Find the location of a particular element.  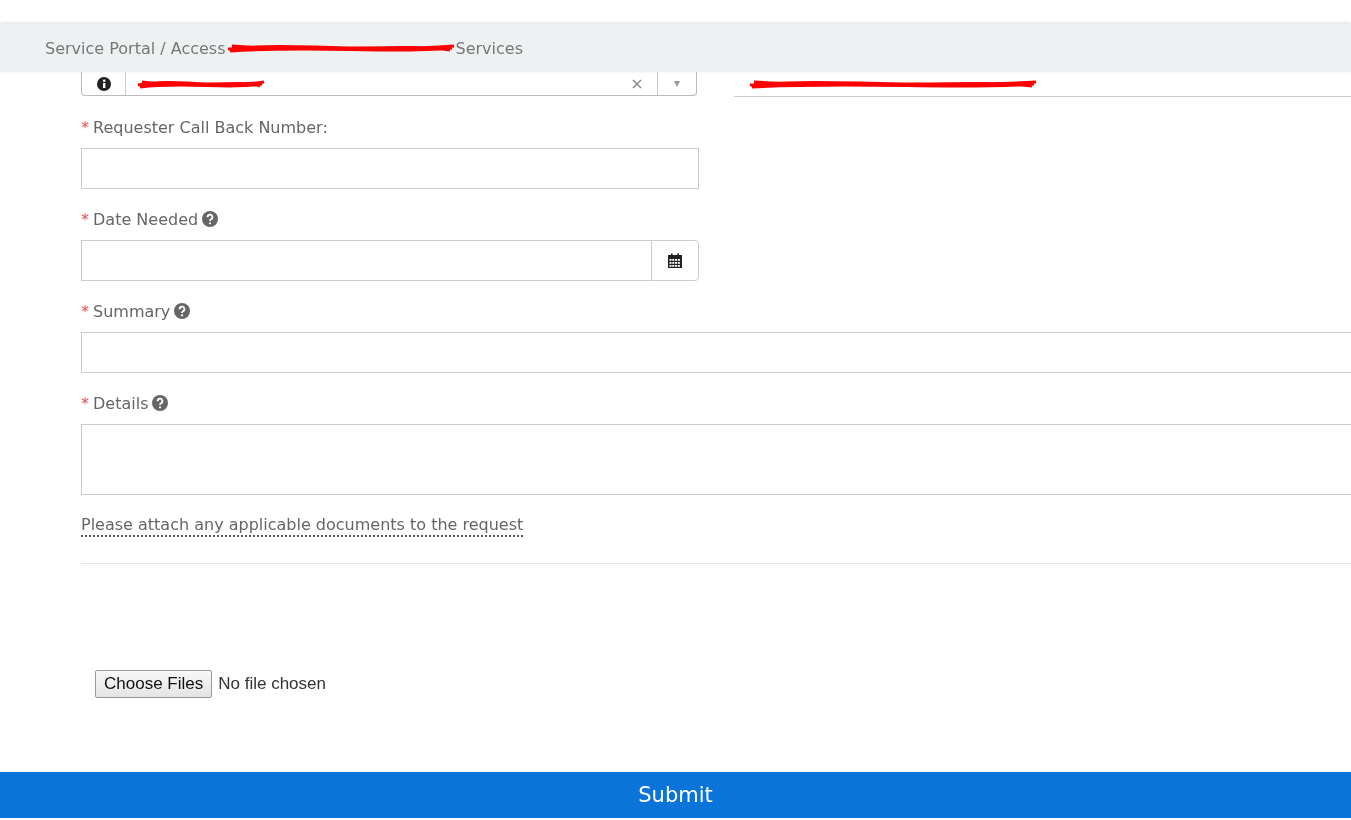

attachment-note: Please attach any applicable documents to the request is located at coordinates (302, 526).